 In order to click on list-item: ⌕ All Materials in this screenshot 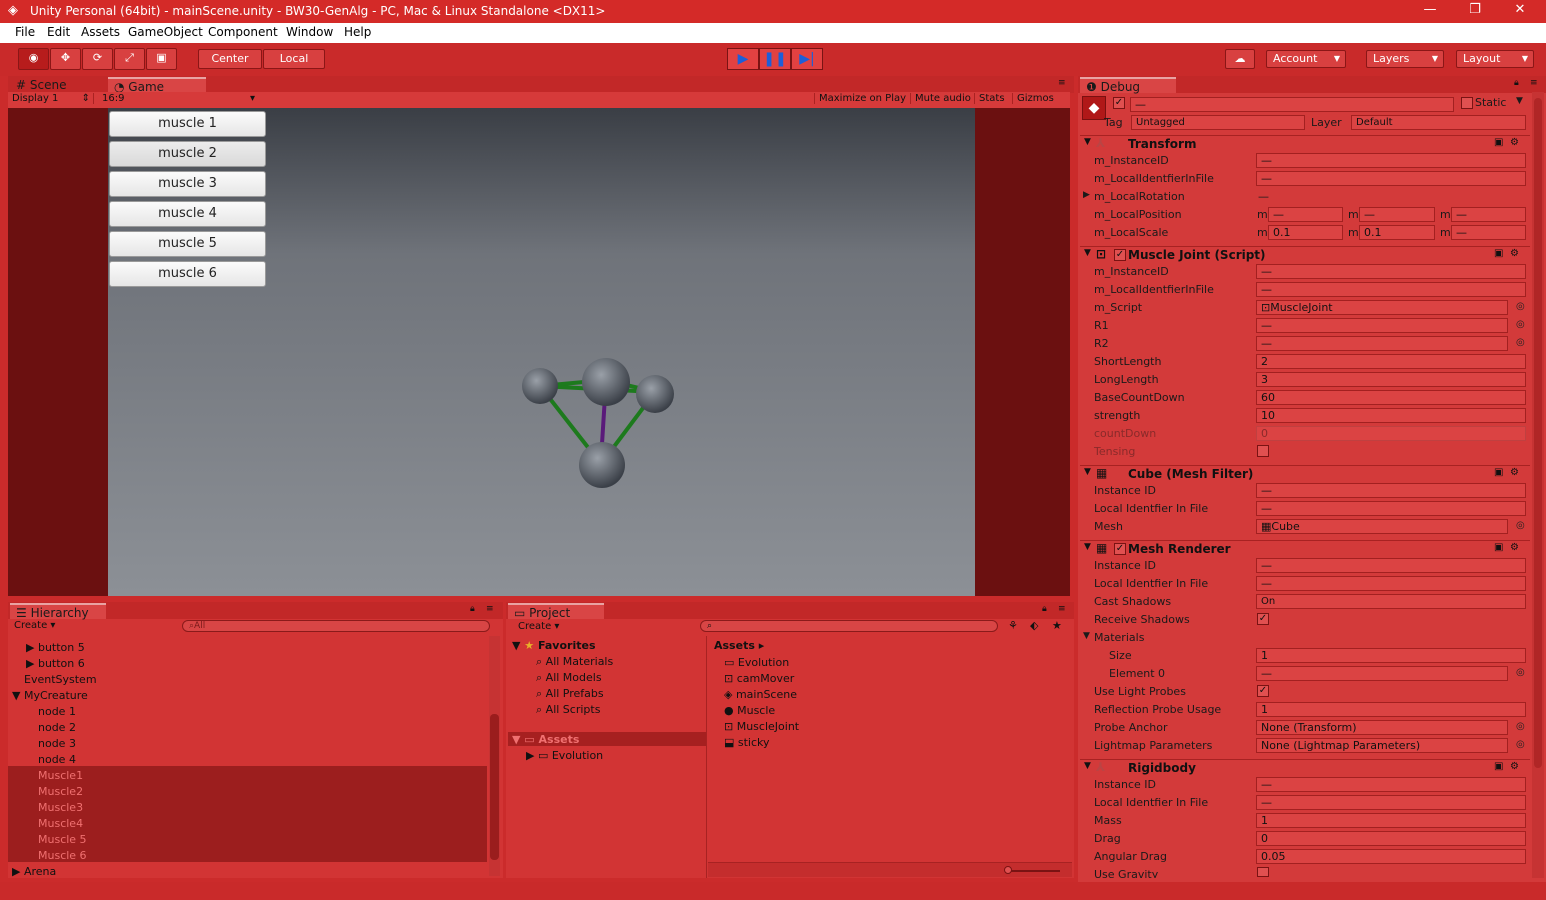, I will do `click(574, 662)`.